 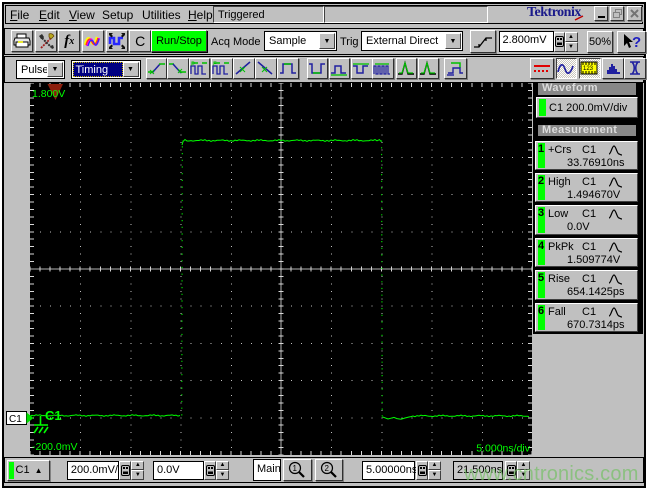 I want to click on svg-text: 1, so click(x=295, y=468).